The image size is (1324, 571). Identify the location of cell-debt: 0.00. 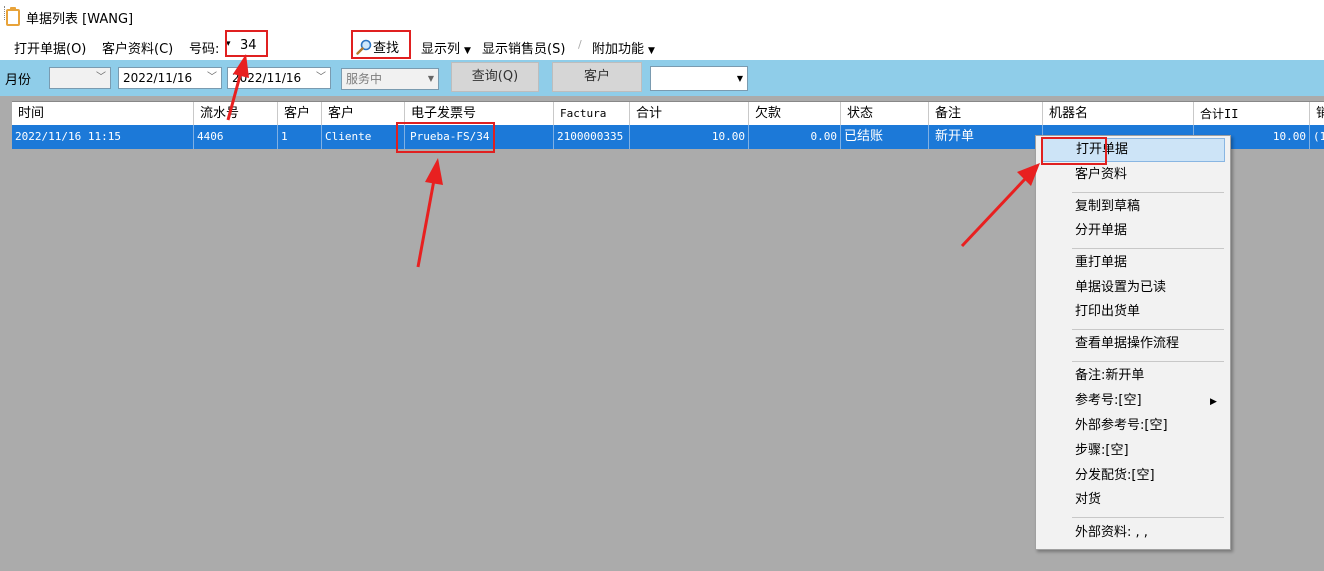
(795, 137).